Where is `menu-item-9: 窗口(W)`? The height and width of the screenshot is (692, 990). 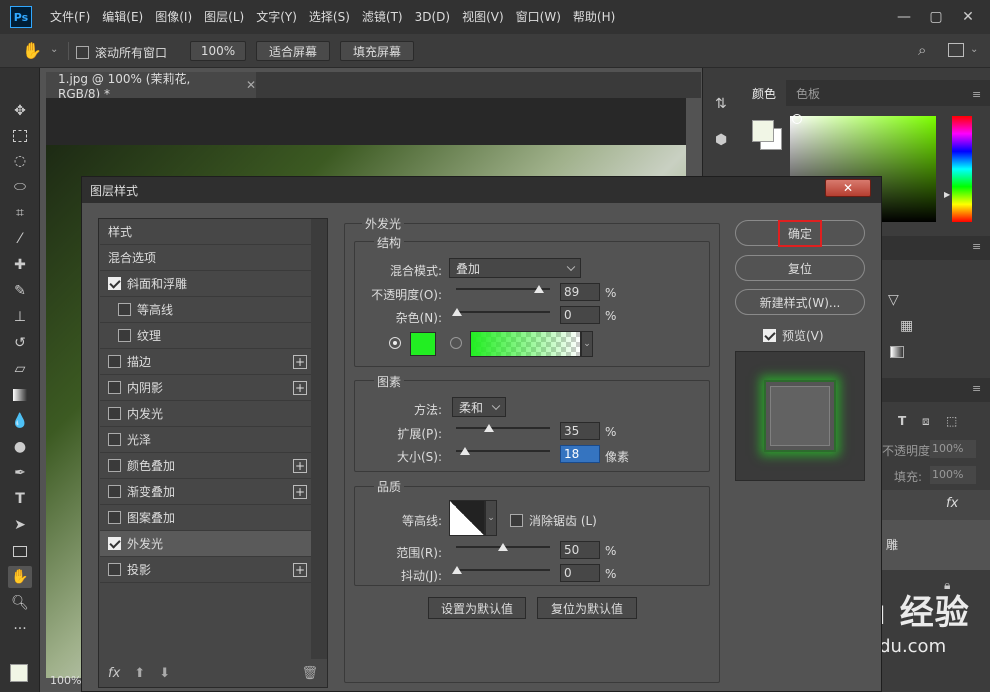 menu-item-9: 窗口(W) is located at coordinates (538, 17).